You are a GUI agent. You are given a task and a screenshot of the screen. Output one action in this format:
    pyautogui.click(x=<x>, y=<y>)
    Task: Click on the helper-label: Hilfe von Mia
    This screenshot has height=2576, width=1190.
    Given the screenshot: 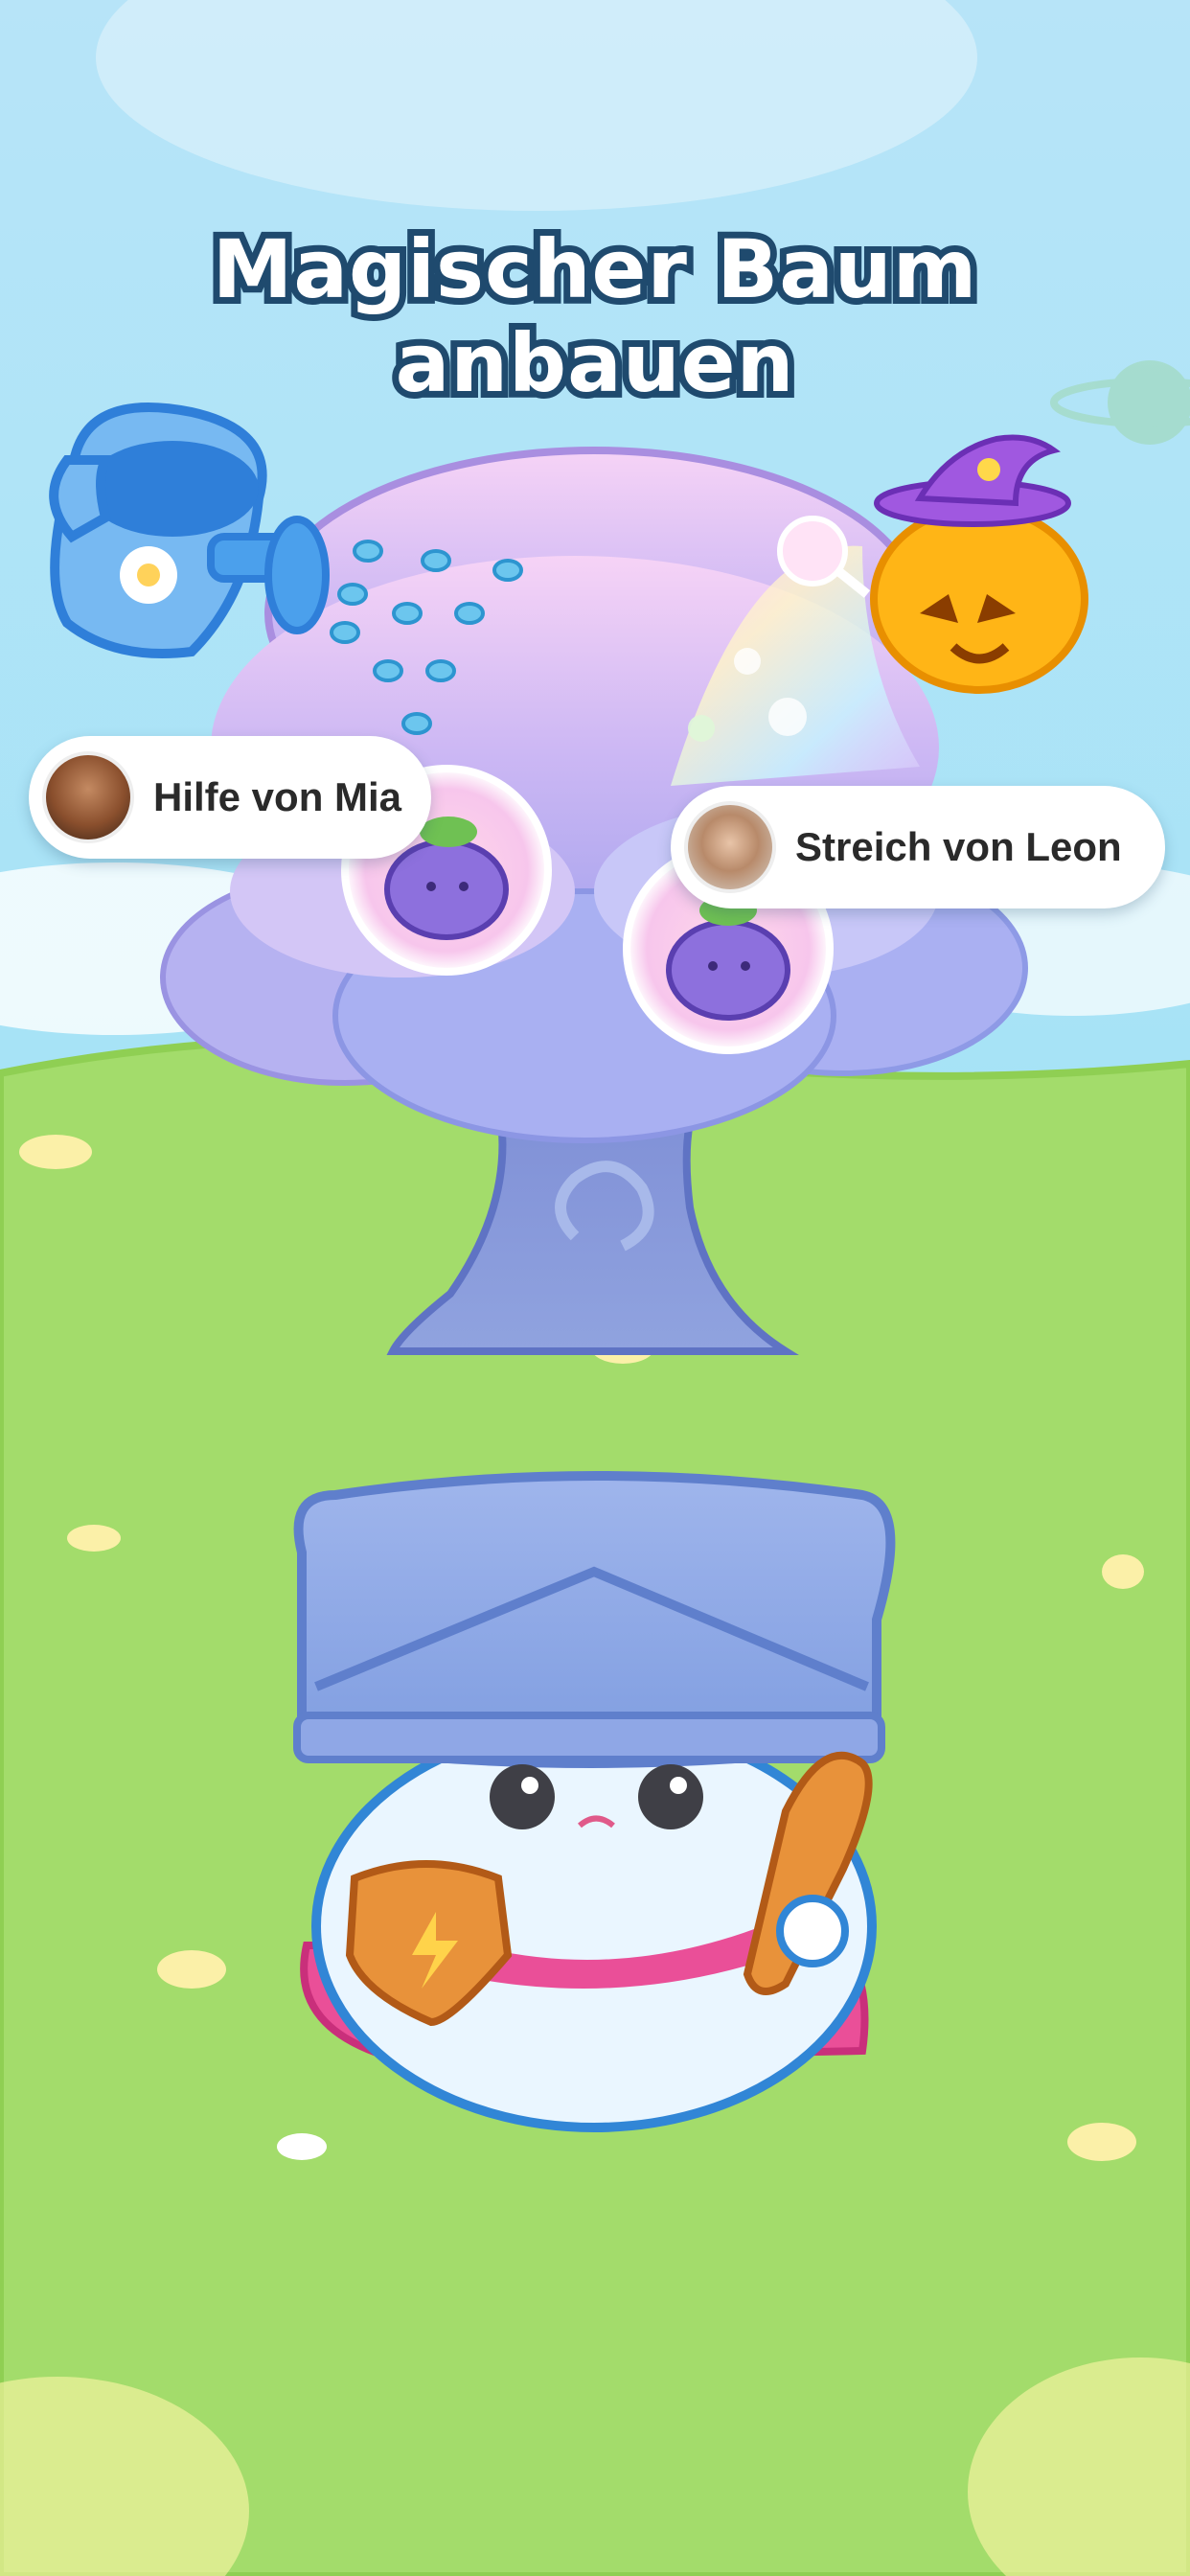 What is the action you would take?
    pyautogui.click(x=278, y=796)
    